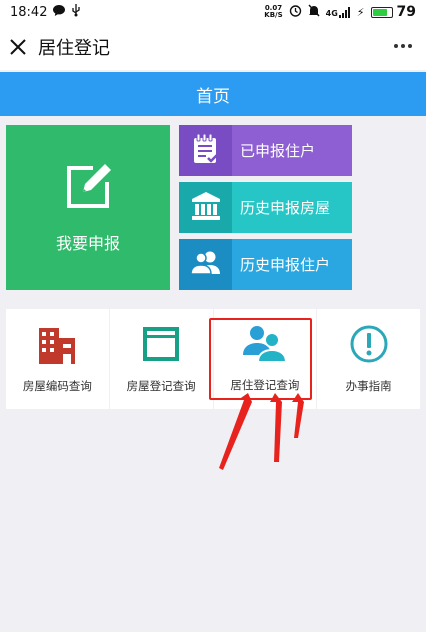 The height and width of the screenshot is (632, 426). I want to click on alarm-icon, so click(295, 12).